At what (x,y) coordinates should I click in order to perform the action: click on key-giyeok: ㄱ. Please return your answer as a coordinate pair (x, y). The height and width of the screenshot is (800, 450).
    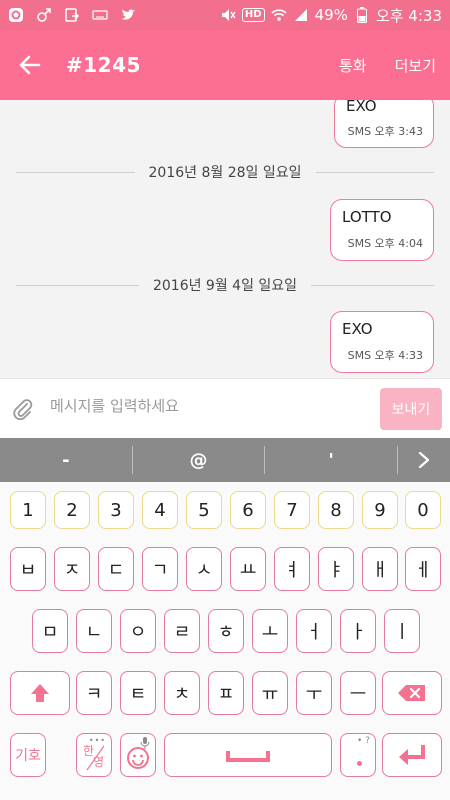
    Looking at the image, I should click on (160, 569).